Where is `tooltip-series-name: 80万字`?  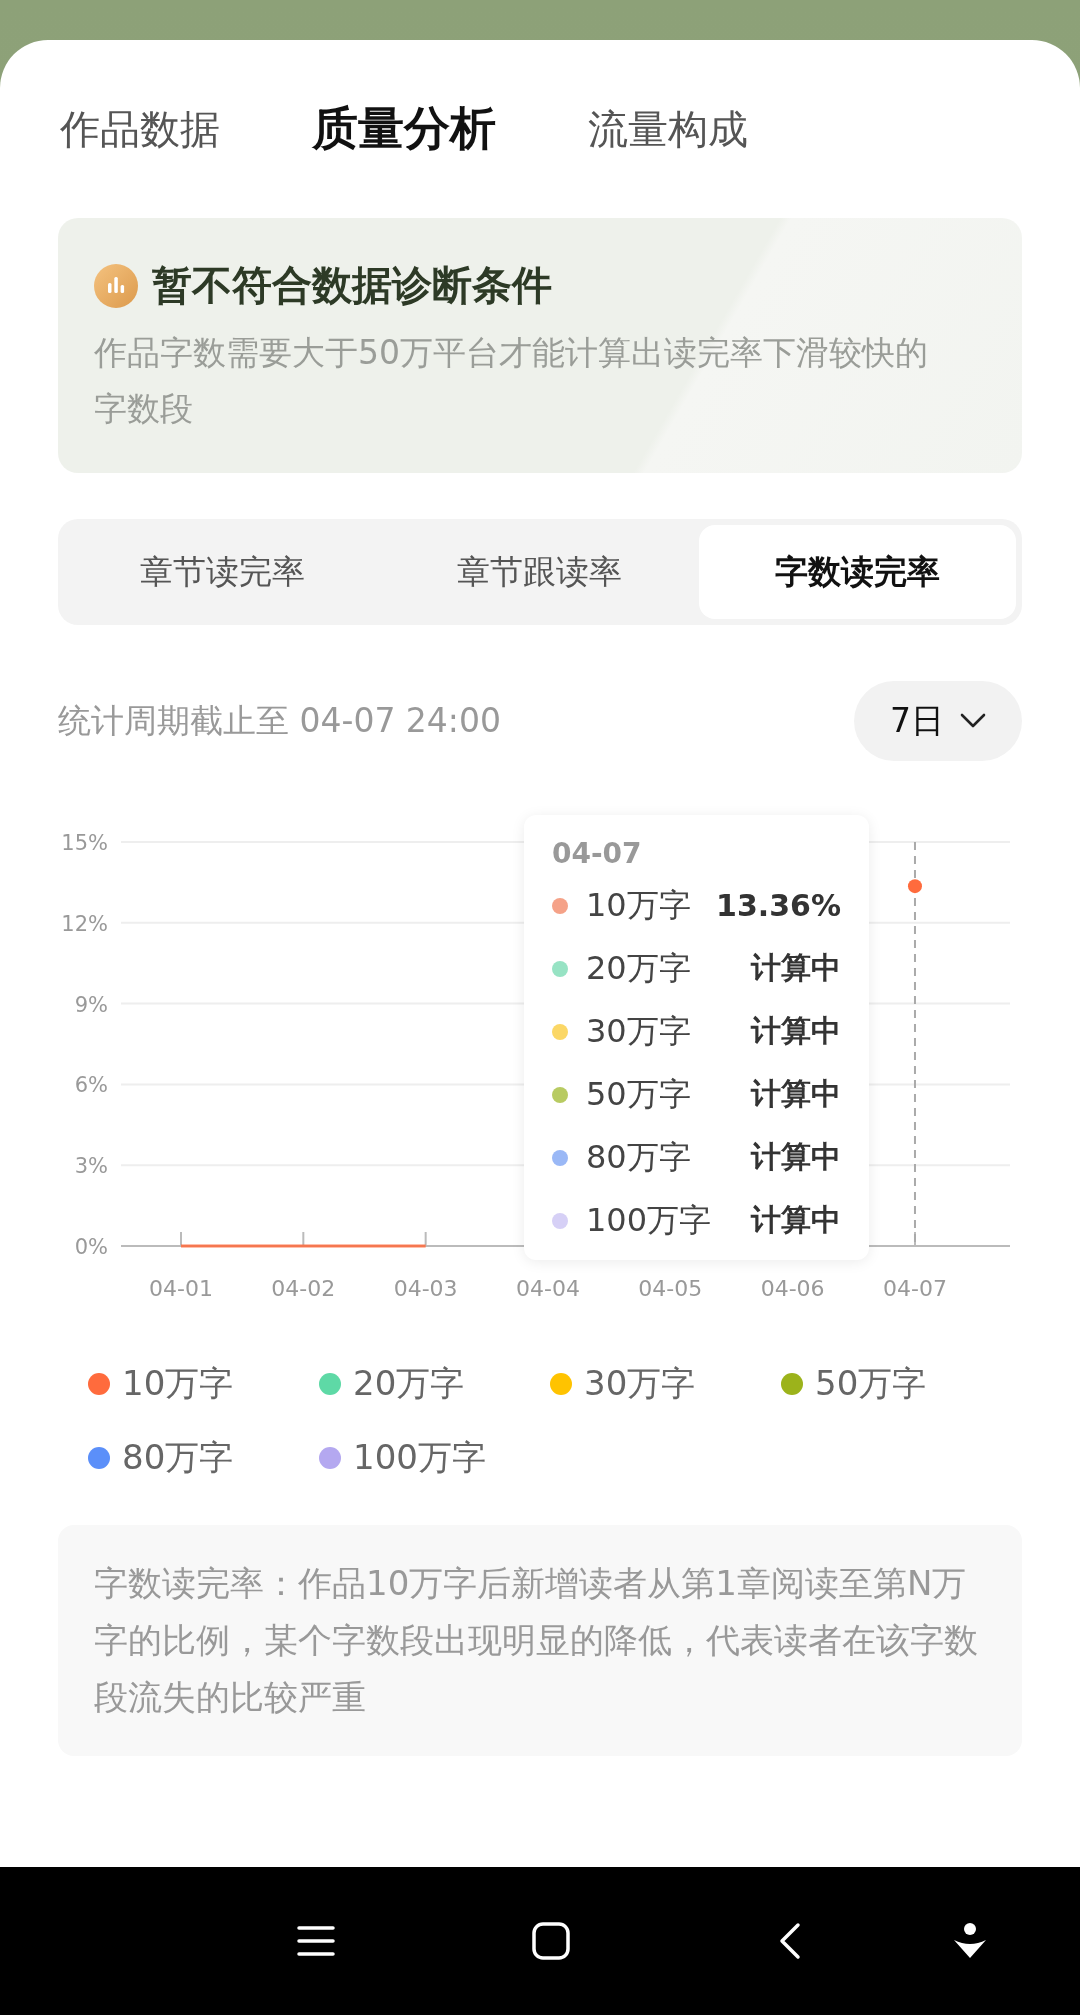 tooltip-series-name: 80万字 is located at coordinates (639, 1157).